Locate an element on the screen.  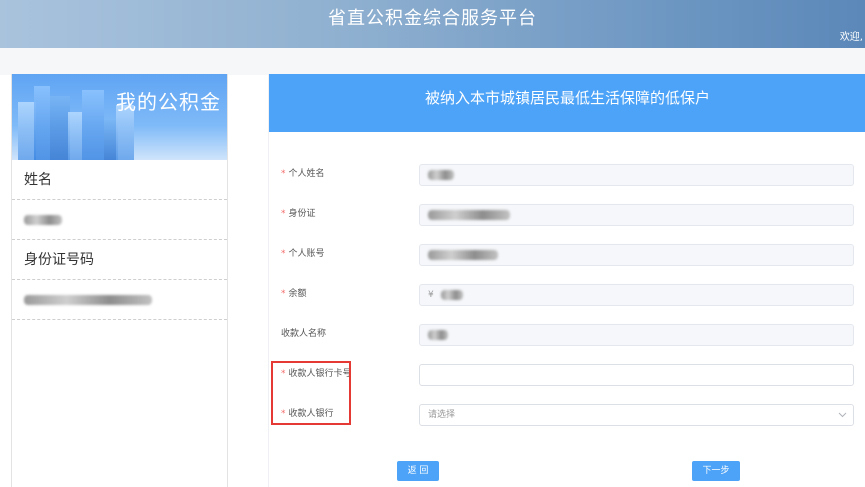
field-label-payee: 收款人名称 is located at coordinates (303, 334).